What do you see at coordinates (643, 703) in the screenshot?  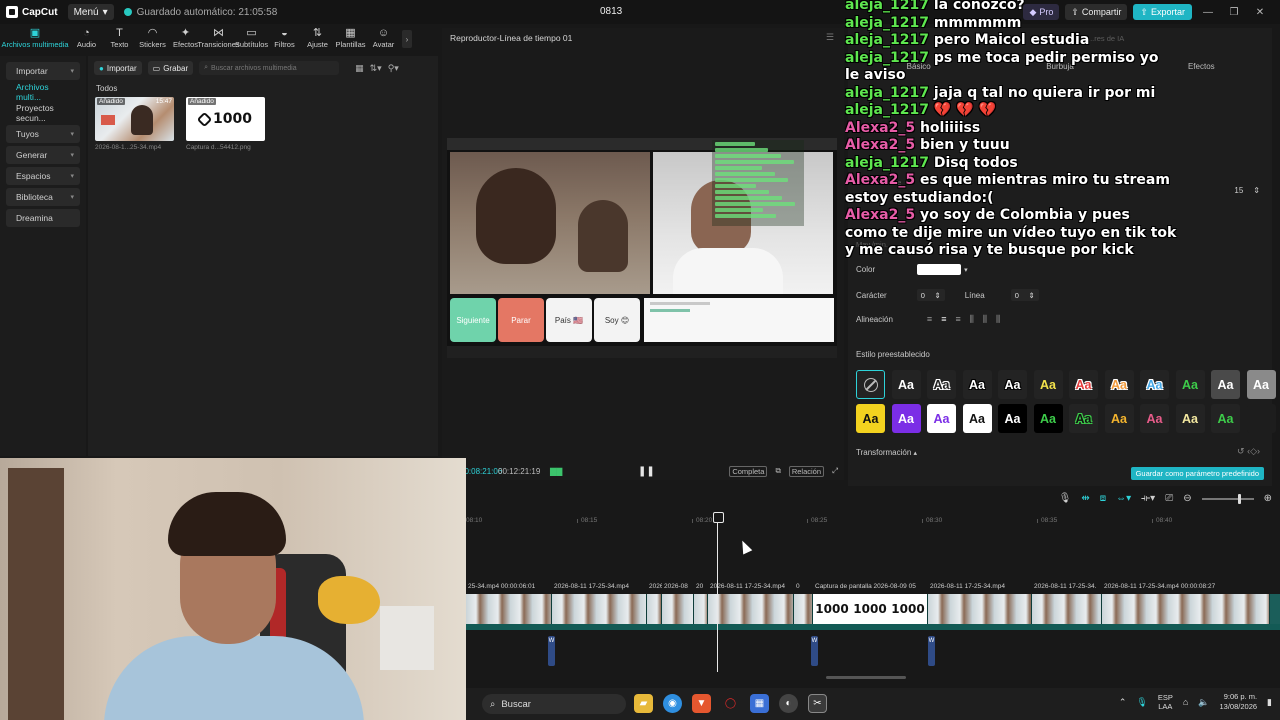 I see `file-explorer-icon: ▰` at bounding box center [643, 703].